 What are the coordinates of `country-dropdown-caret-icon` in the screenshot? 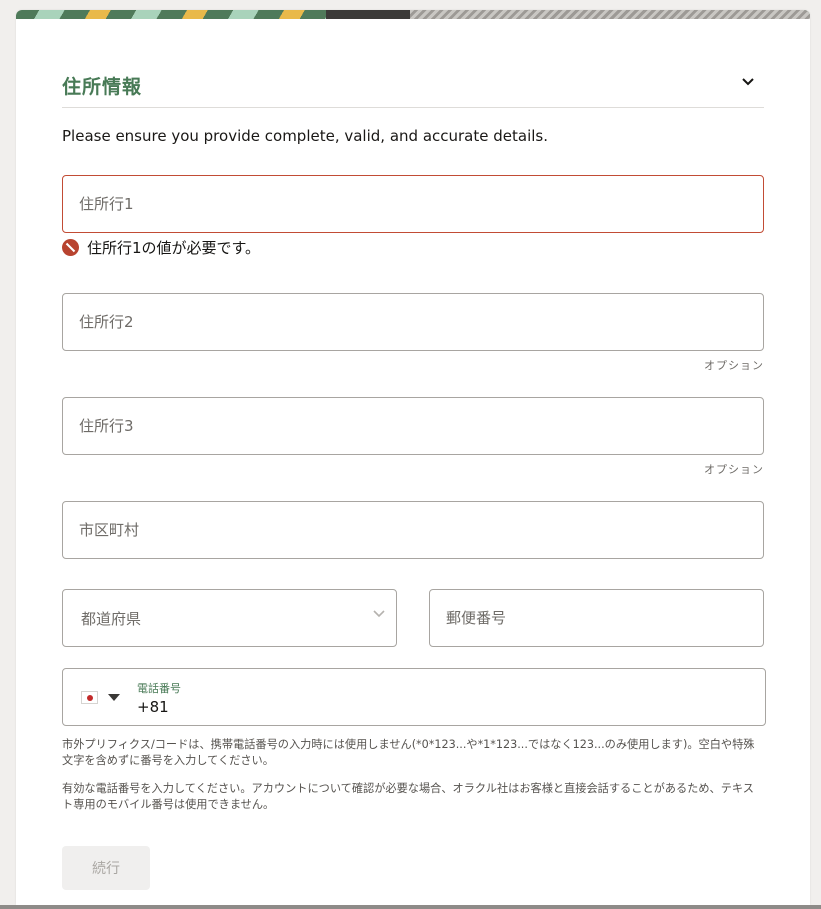 It's located at (114, 697).